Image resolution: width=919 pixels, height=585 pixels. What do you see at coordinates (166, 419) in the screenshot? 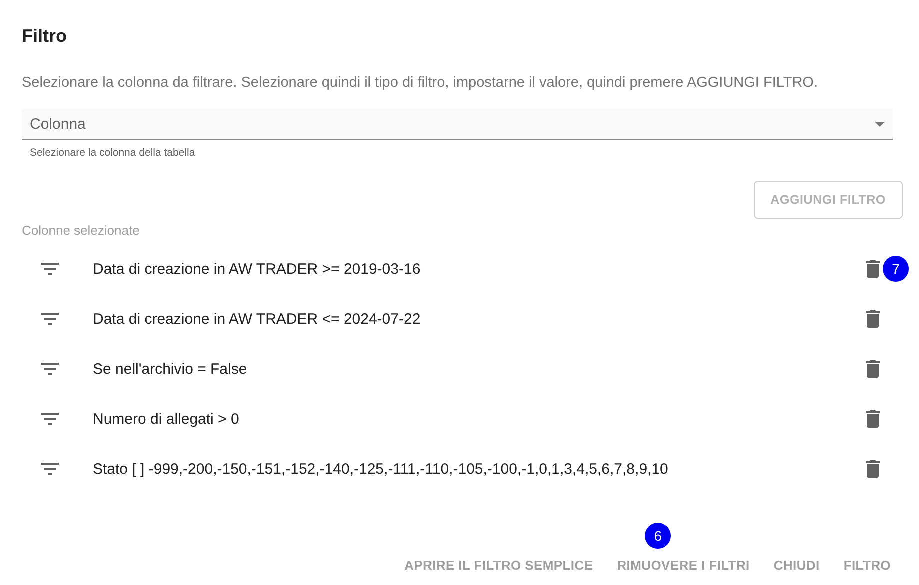
I see `filter-text: Numero di allegati > 0` at bounding box center [166, 419].